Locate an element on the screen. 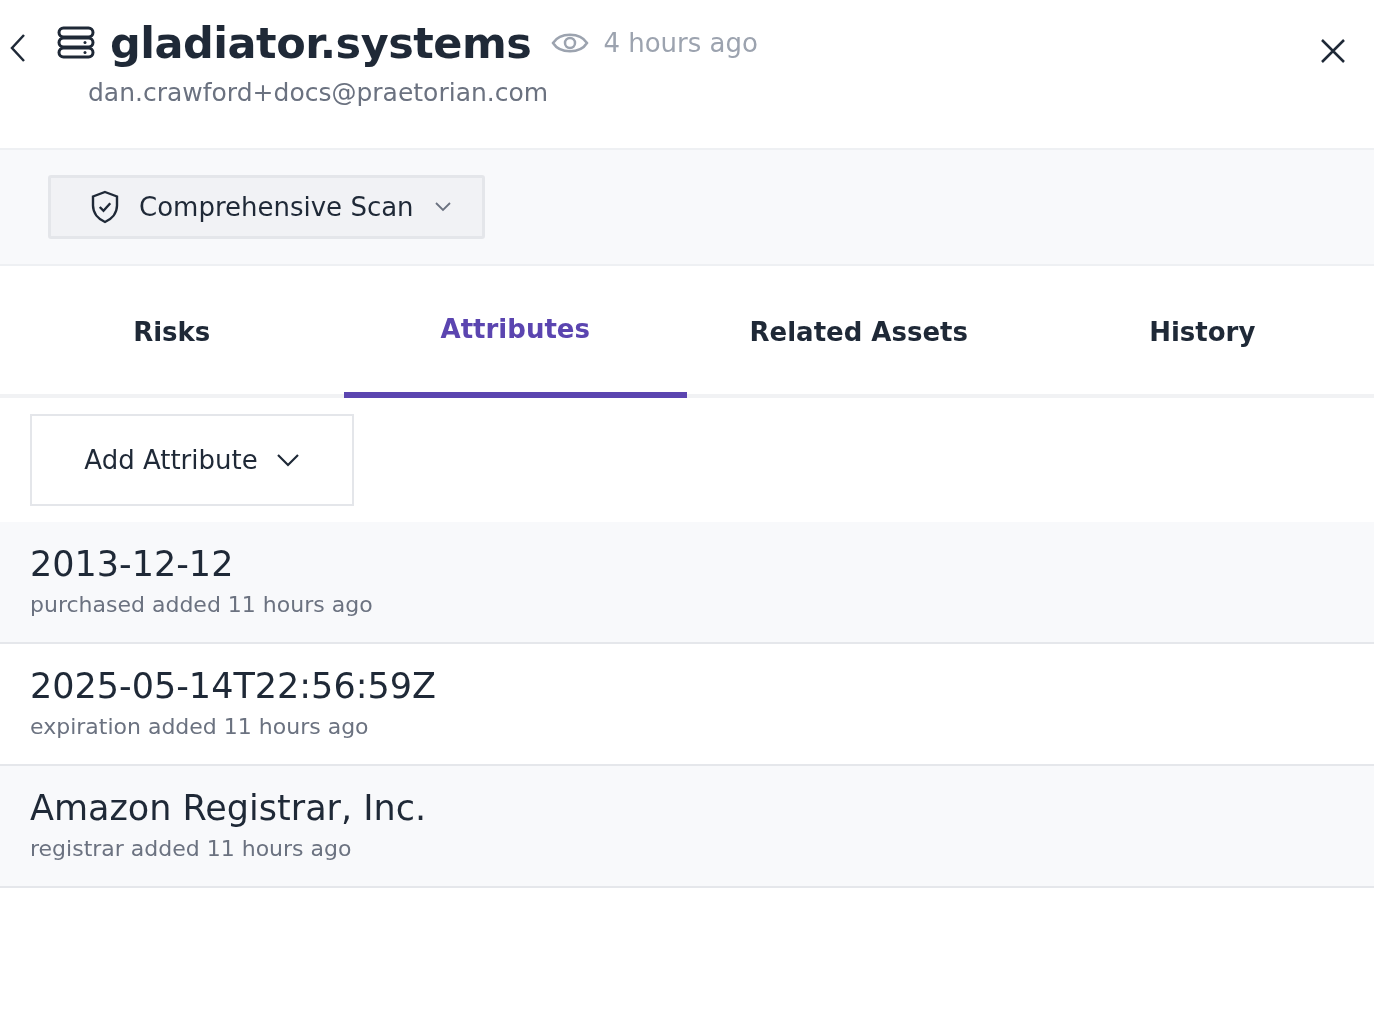 The image size is (1374, 1030). scan-select: Comprehensive Scan is located at coordinates (266, 207).